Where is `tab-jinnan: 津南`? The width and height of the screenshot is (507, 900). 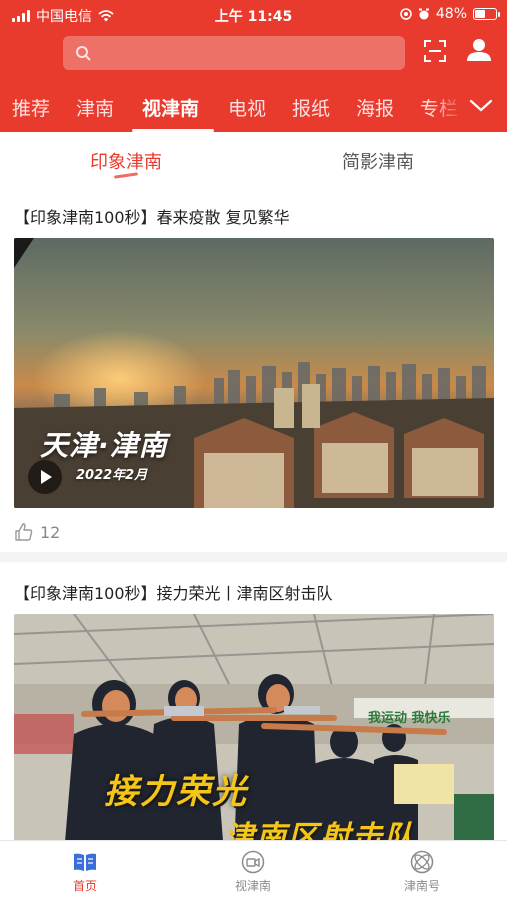
tab-jinnan: 津南 is located at coordinates (95, 107).